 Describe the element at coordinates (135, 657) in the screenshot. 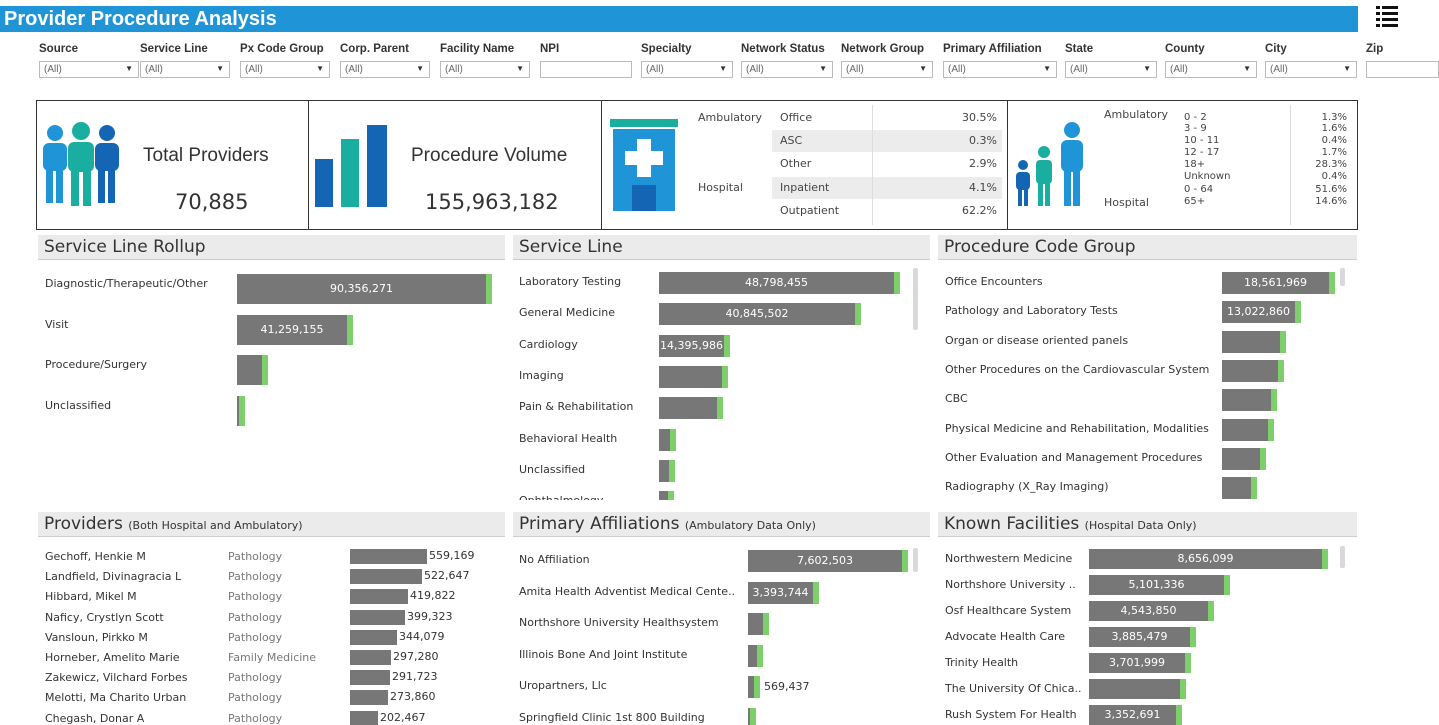

I see `provider-name: Horneber, Amelito Marie` at that location.